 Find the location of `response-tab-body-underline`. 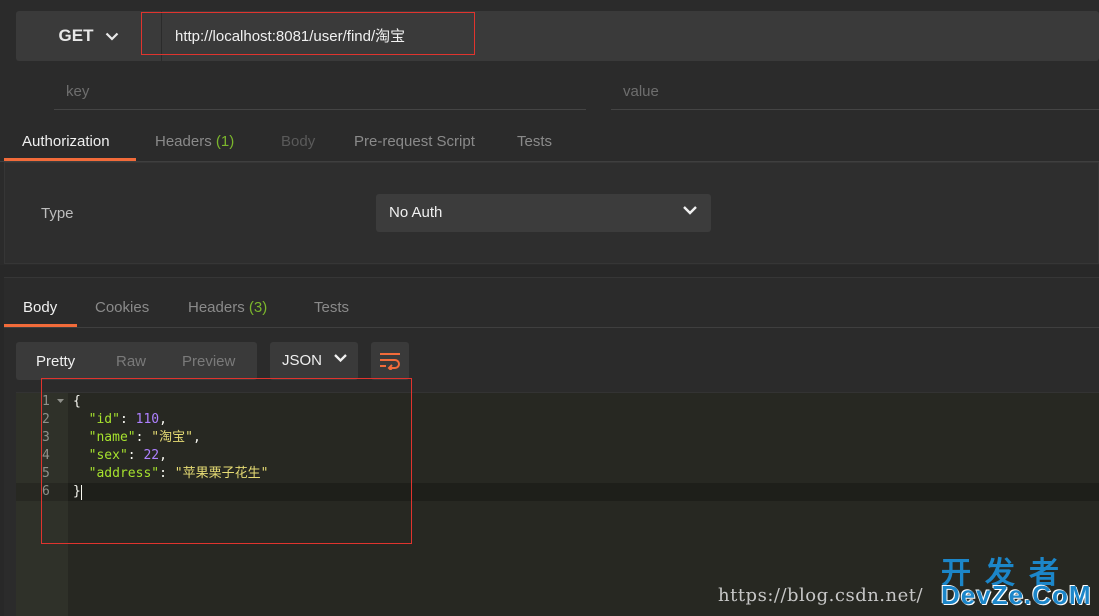

response-tab-body-underline is located at coordinates (40, 325).